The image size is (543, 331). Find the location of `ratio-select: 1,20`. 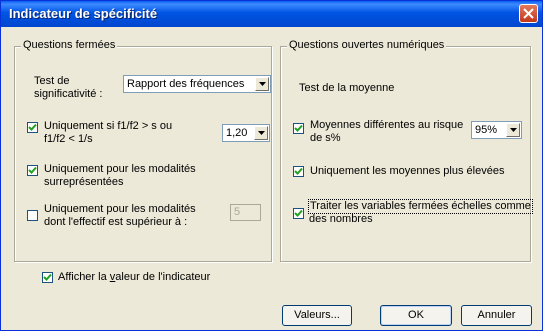

ratio-select: 1,20 is located at coordinates (246, 133).